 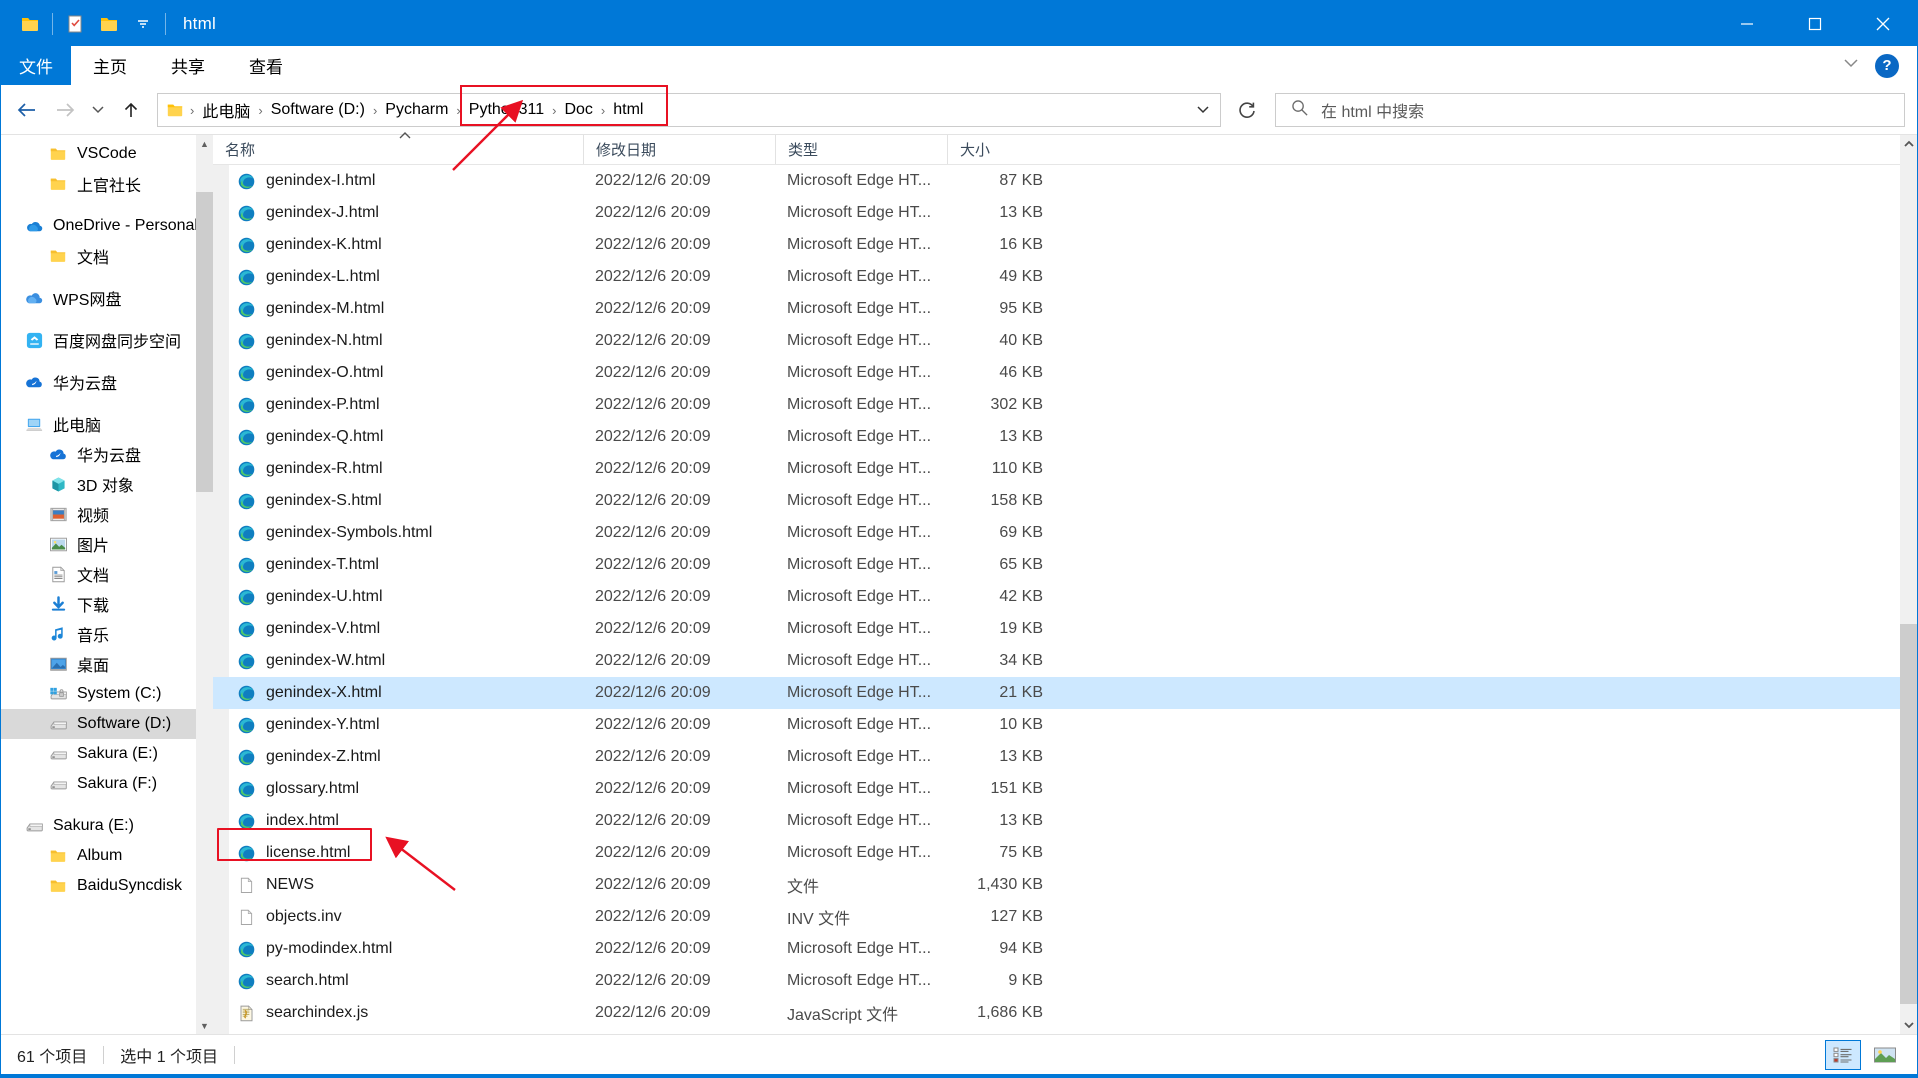 I want to click on sidebar-item-: 音乐, so click(x=107, y=634).